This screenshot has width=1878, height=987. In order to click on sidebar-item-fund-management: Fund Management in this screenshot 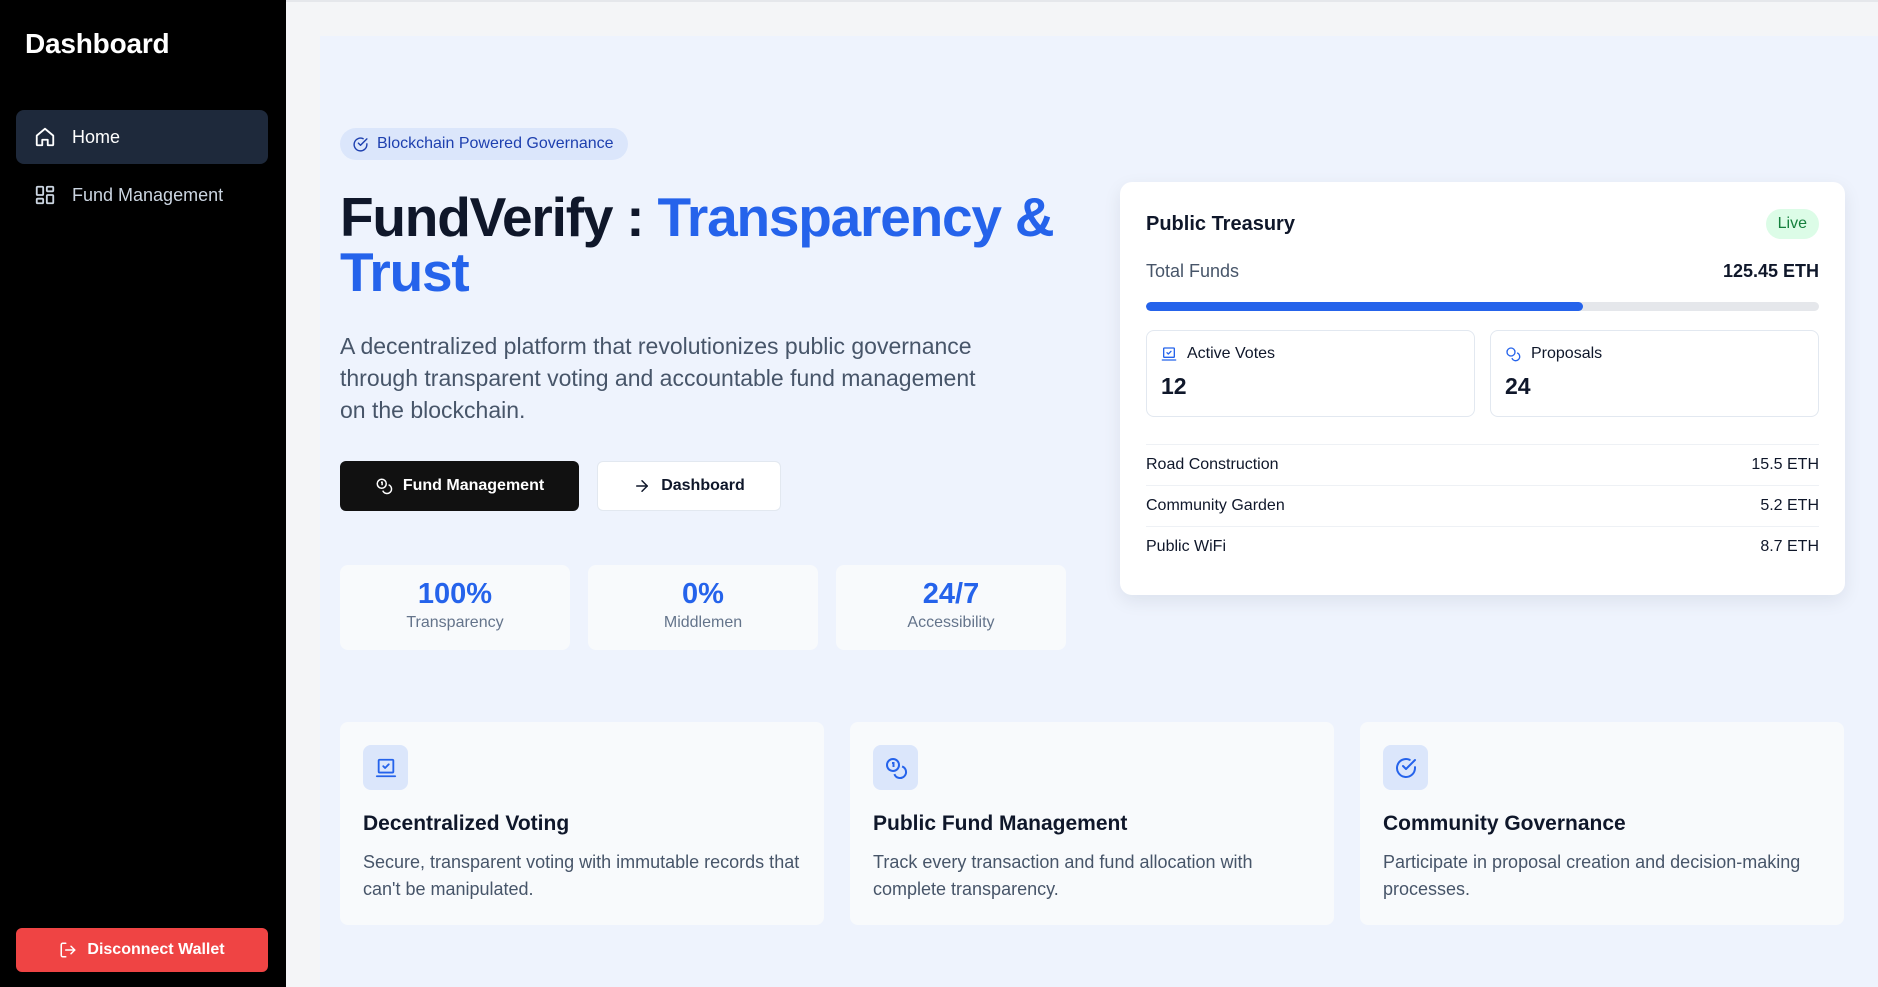, I will do `click(142, 195)`.